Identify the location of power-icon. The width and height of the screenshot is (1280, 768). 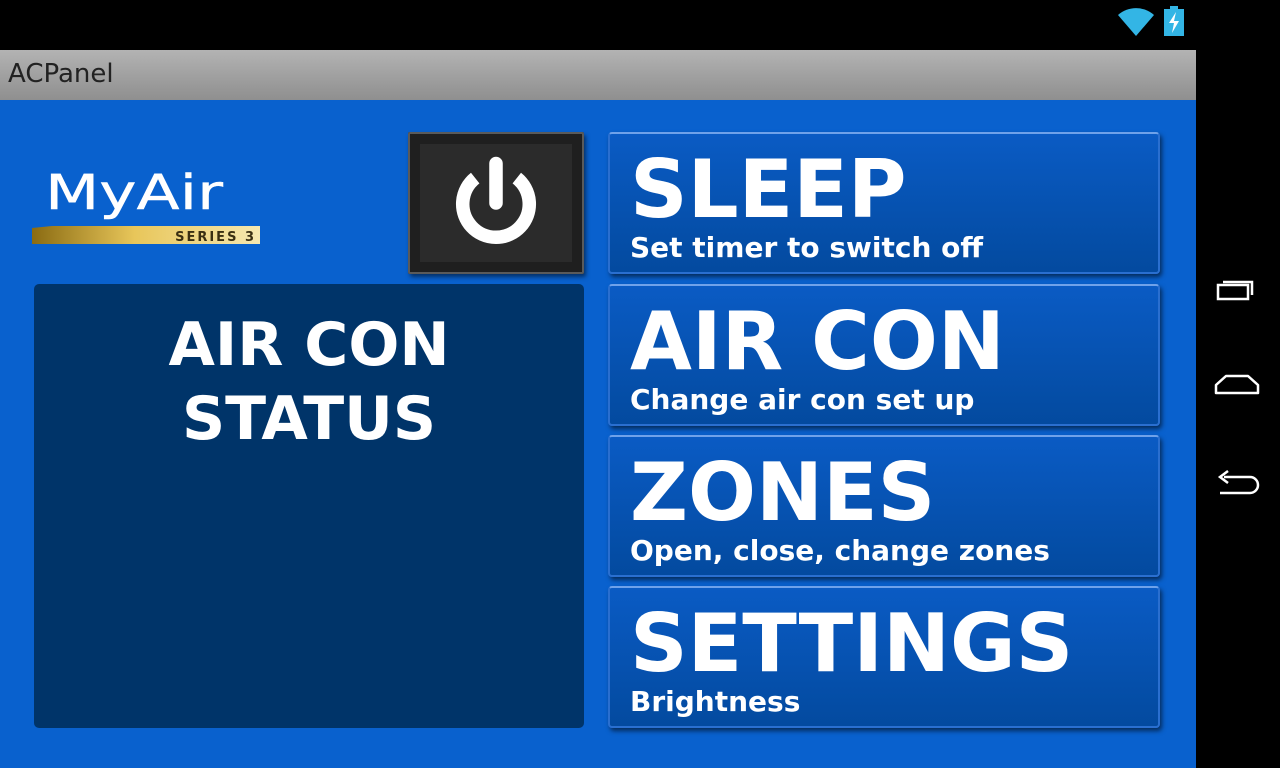
(496, 200).